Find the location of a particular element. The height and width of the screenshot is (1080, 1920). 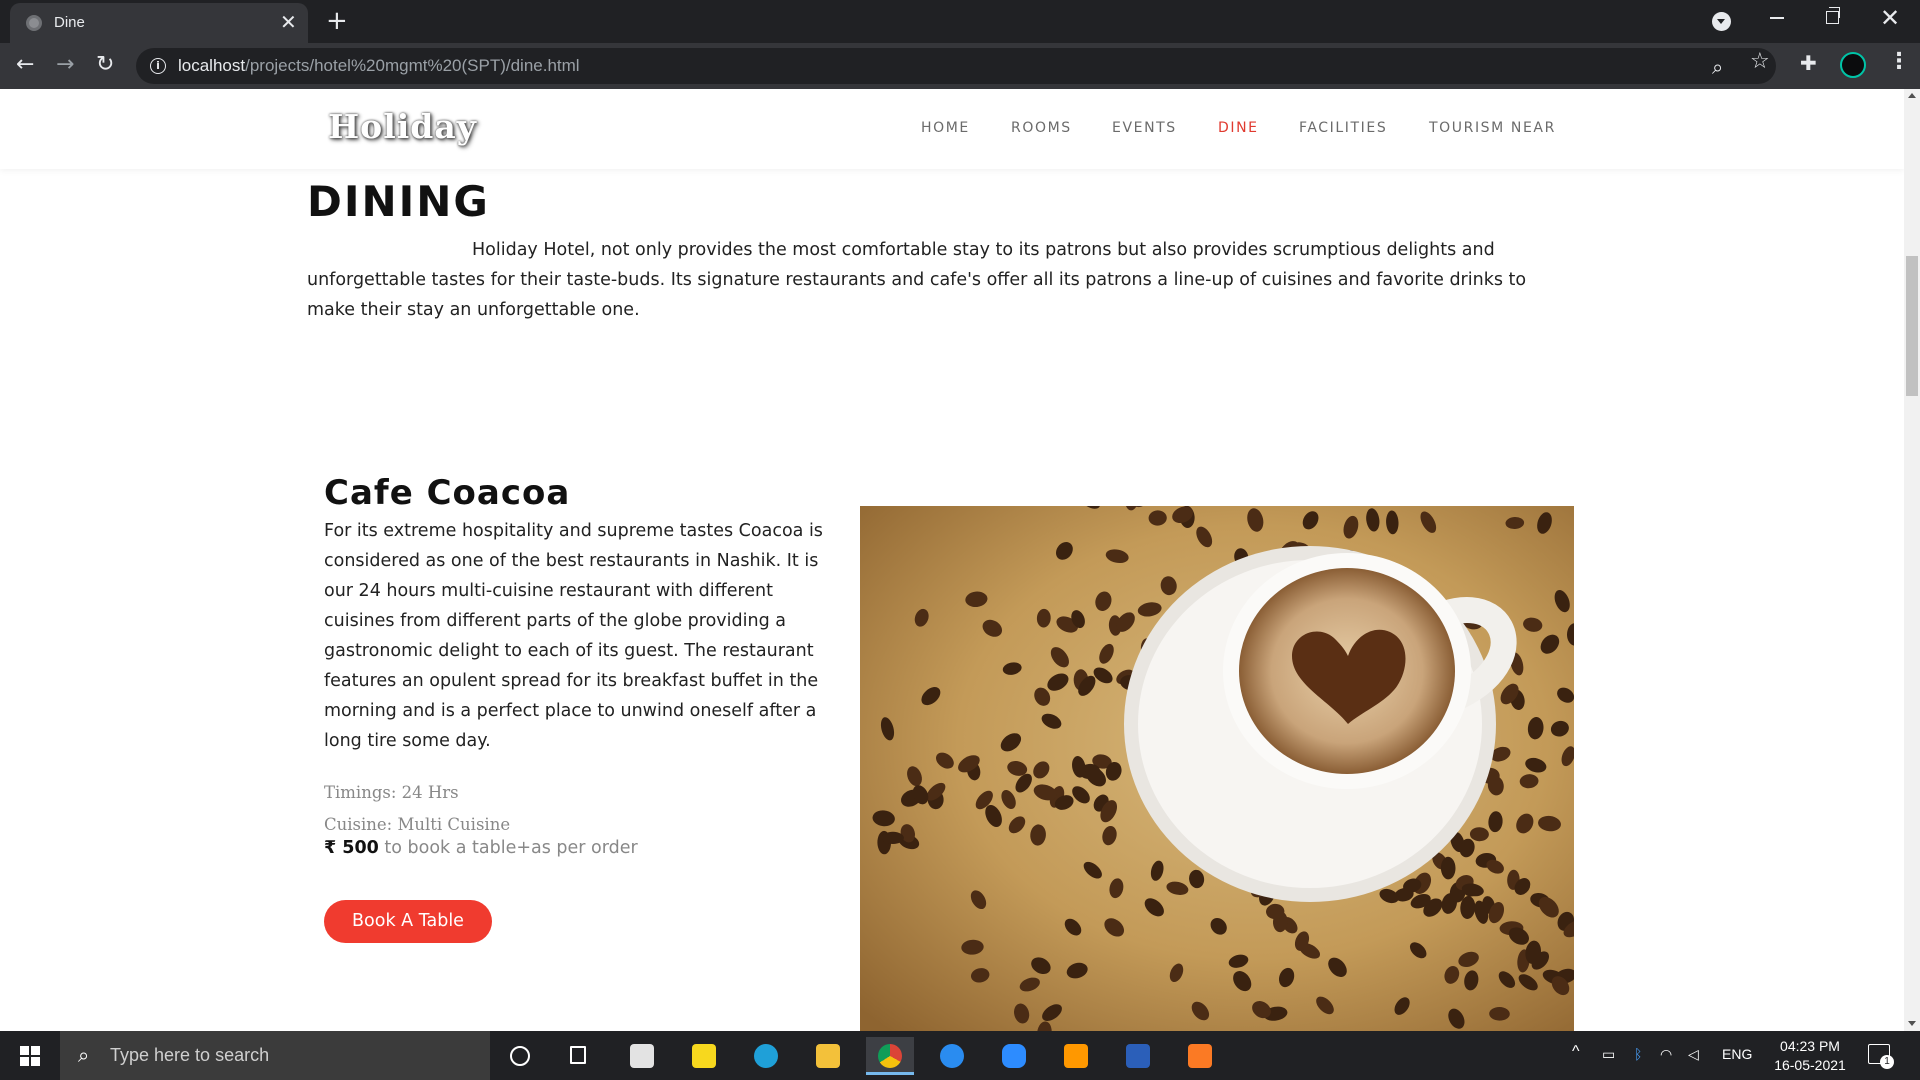

sublime-text-icon is located at coordinates (1076, 1056).